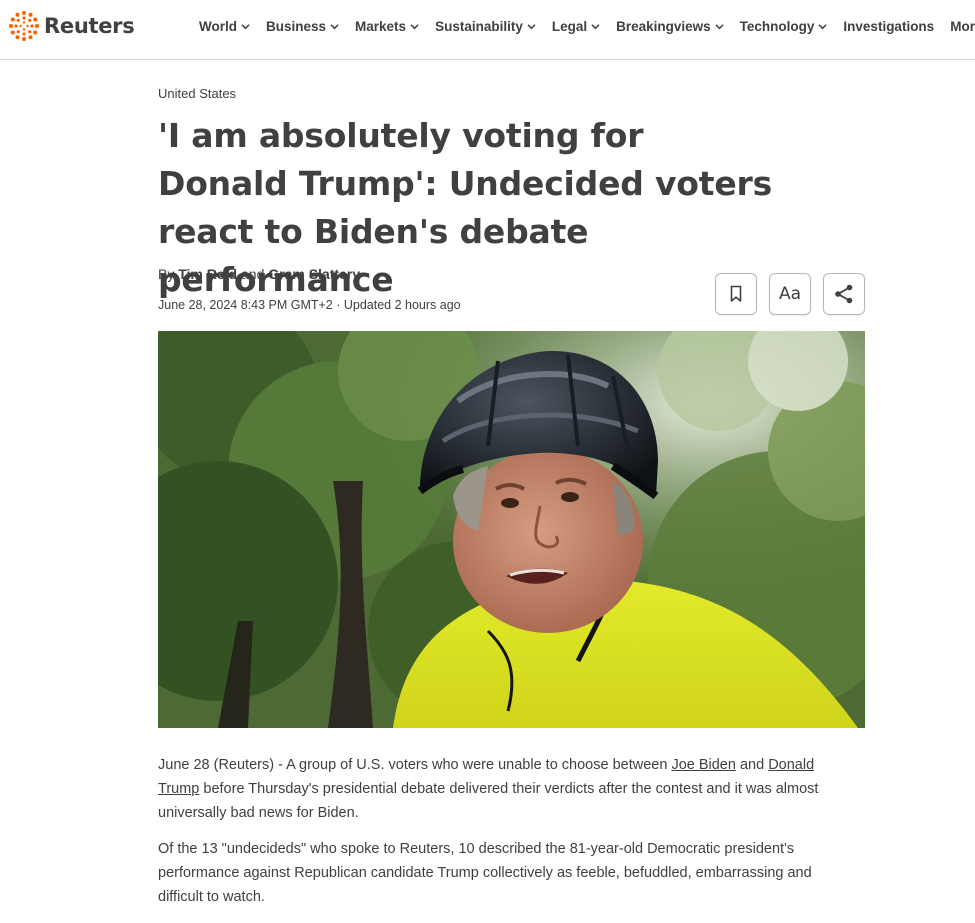 This screenshot has width=975, height=923. I want to click on text-size-button: Aa, so click(790, 294).